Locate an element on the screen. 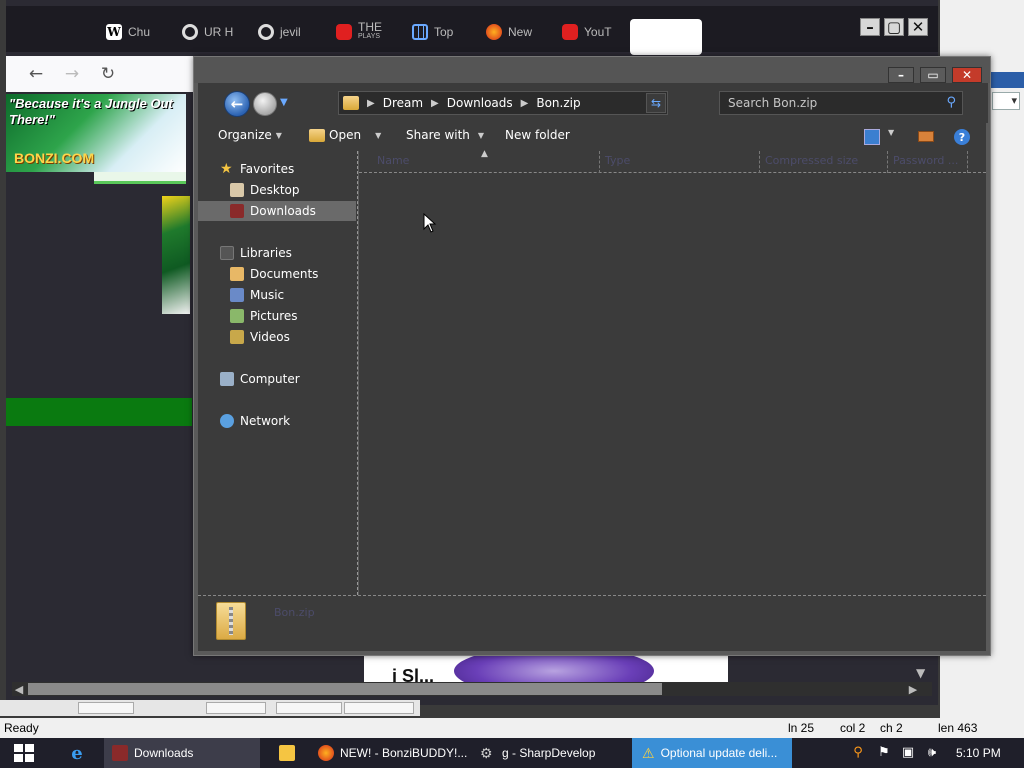  chevron-down-icon: ▼ is located at coordinates (378, 135).